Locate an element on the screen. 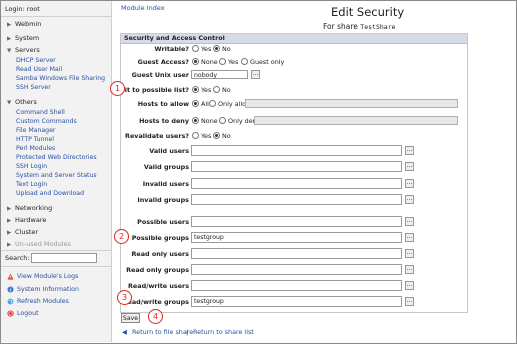 The height and width of the screenshot is (344, 517). sidebar-item-read-user-mail: Read User Mail is located at coordinates (39, 70).